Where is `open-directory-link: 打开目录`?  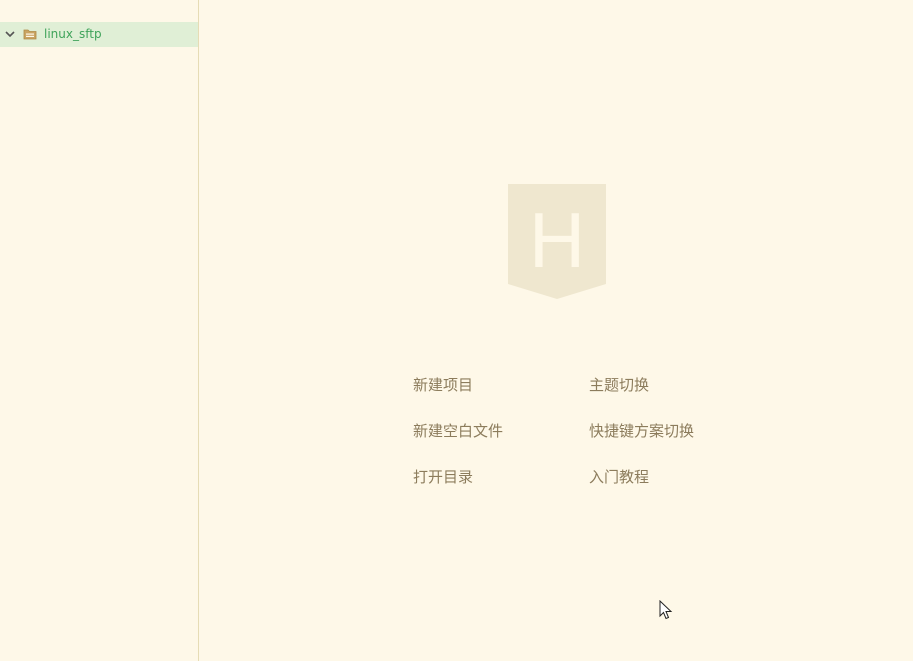 open-directory-link: 打开目录 is located at coordinates (443, 477).